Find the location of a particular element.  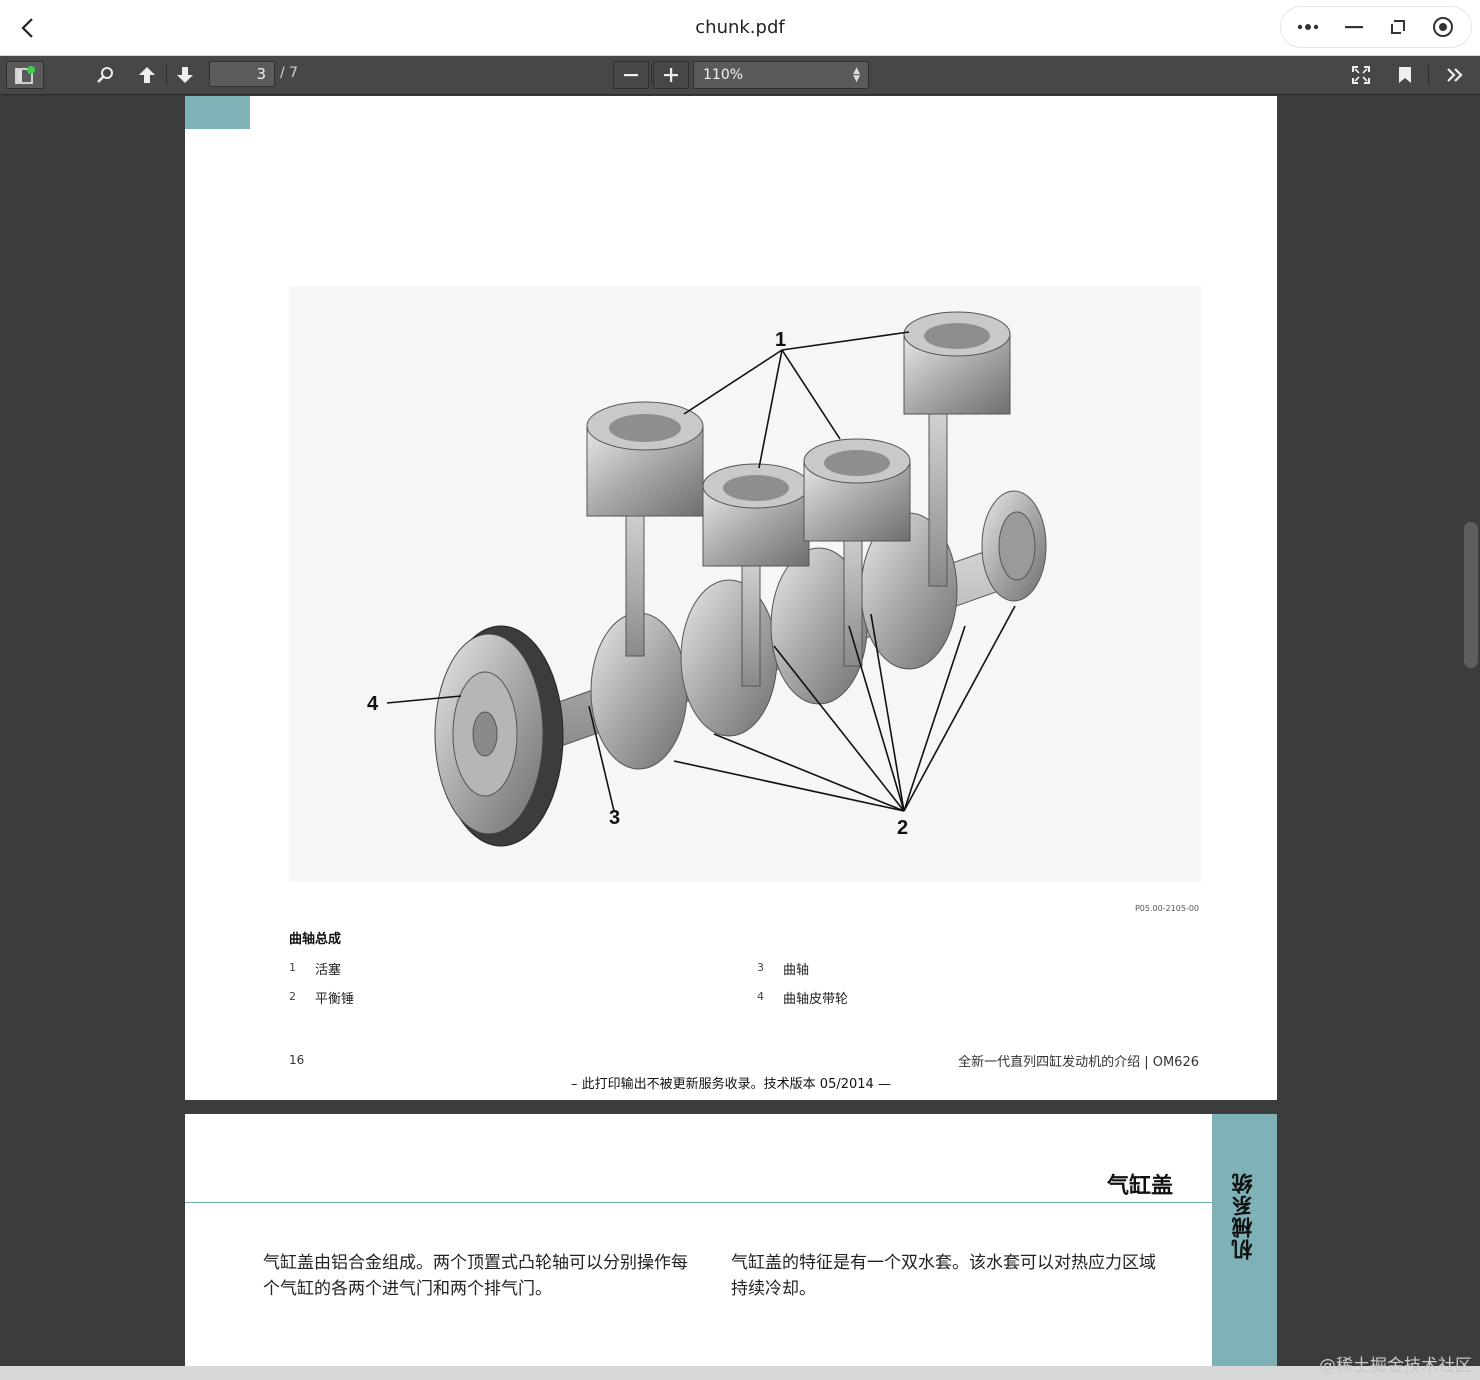

close-button is located at coordinates (1443, 27).